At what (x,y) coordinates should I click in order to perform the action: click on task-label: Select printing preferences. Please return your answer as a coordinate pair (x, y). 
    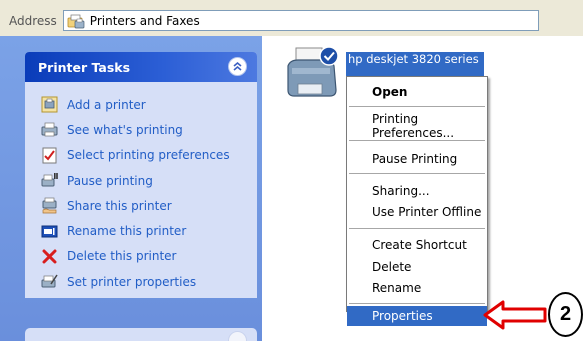
    Looking at the image, I should click on (148, 155).